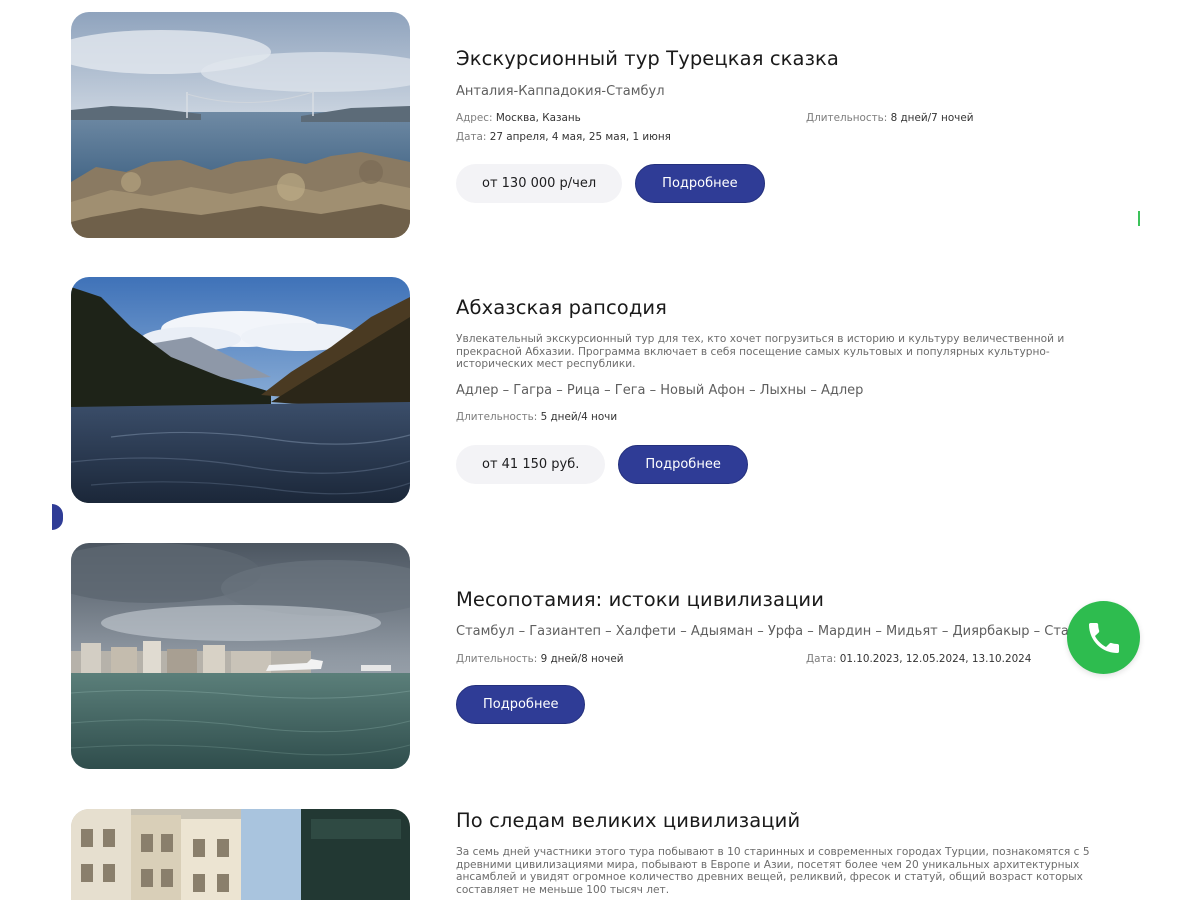  Describe the element at coordinates (531, 464) in the screenshot. I see `price-badge: от 41 150 руб.` at that location.